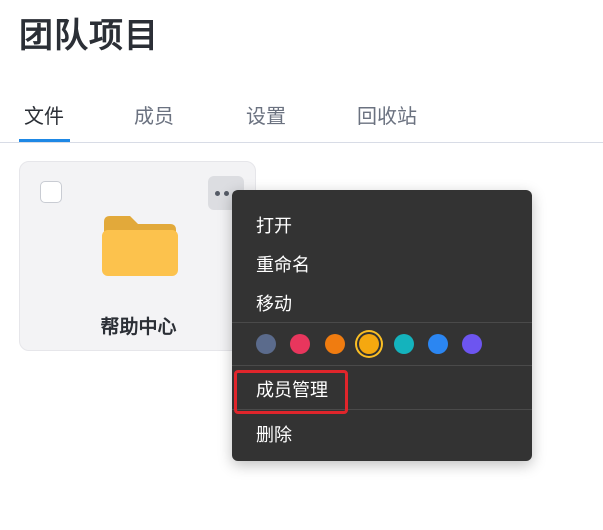 This screenshot has width=603, height=530. Describe the element at coordinates (369, 344) in the screenshot. I see `color-swatch-amber` at that location.